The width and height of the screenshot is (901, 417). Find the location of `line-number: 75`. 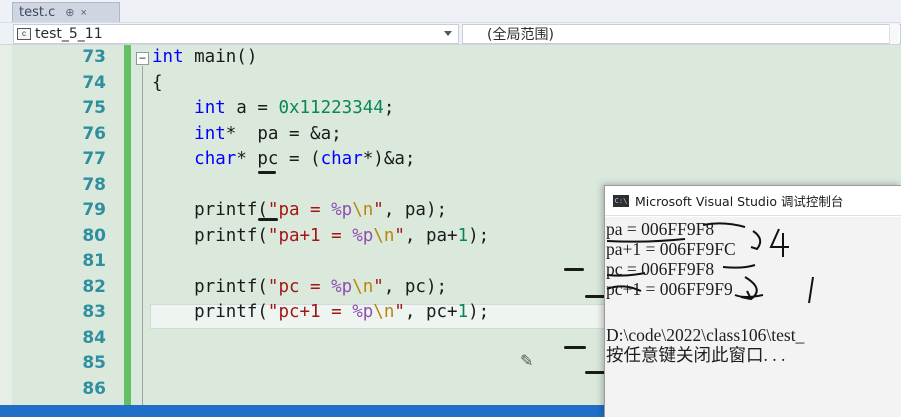

line-number: 75 is located at coordinates (94, 108).